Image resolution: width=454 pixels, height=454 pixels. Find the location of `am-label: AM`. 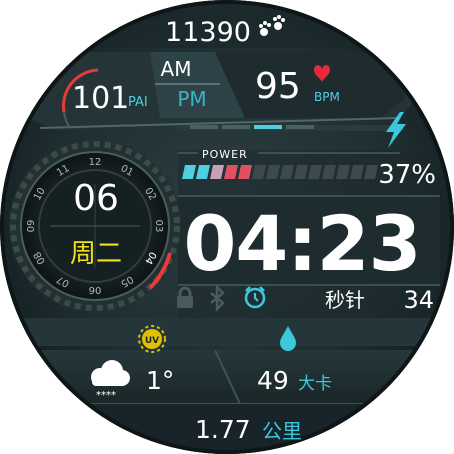

am-label: AM is located at coordinates (176, 69).